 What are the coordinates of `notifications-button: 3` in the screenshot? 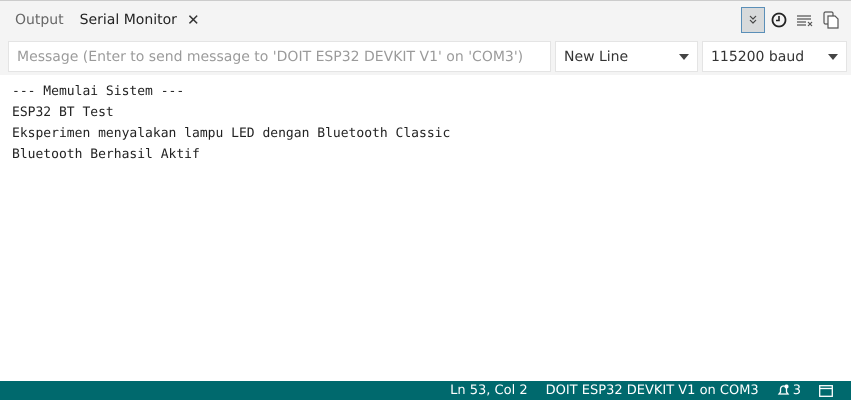 It's located at (788, 390).